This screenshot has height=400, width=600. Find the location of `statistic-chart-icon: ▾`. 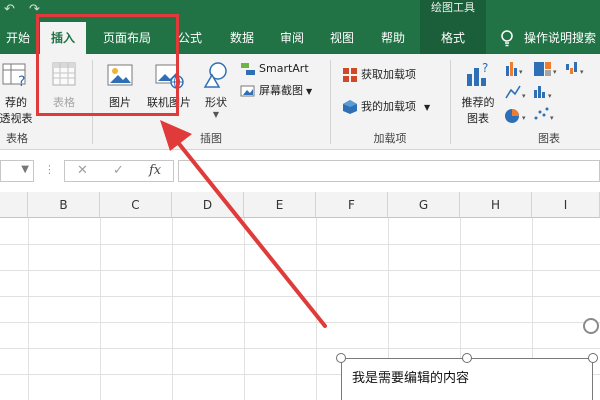

statistic-chart-icon: ▾ is located at coordinates (543, 93).